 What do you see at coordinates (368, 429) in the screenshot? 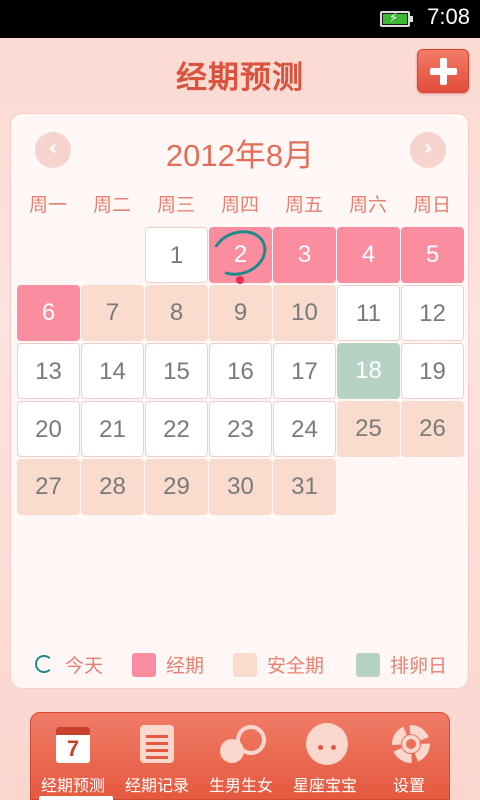
I see `calendar-day: 25` at bounding box center [368, 429].